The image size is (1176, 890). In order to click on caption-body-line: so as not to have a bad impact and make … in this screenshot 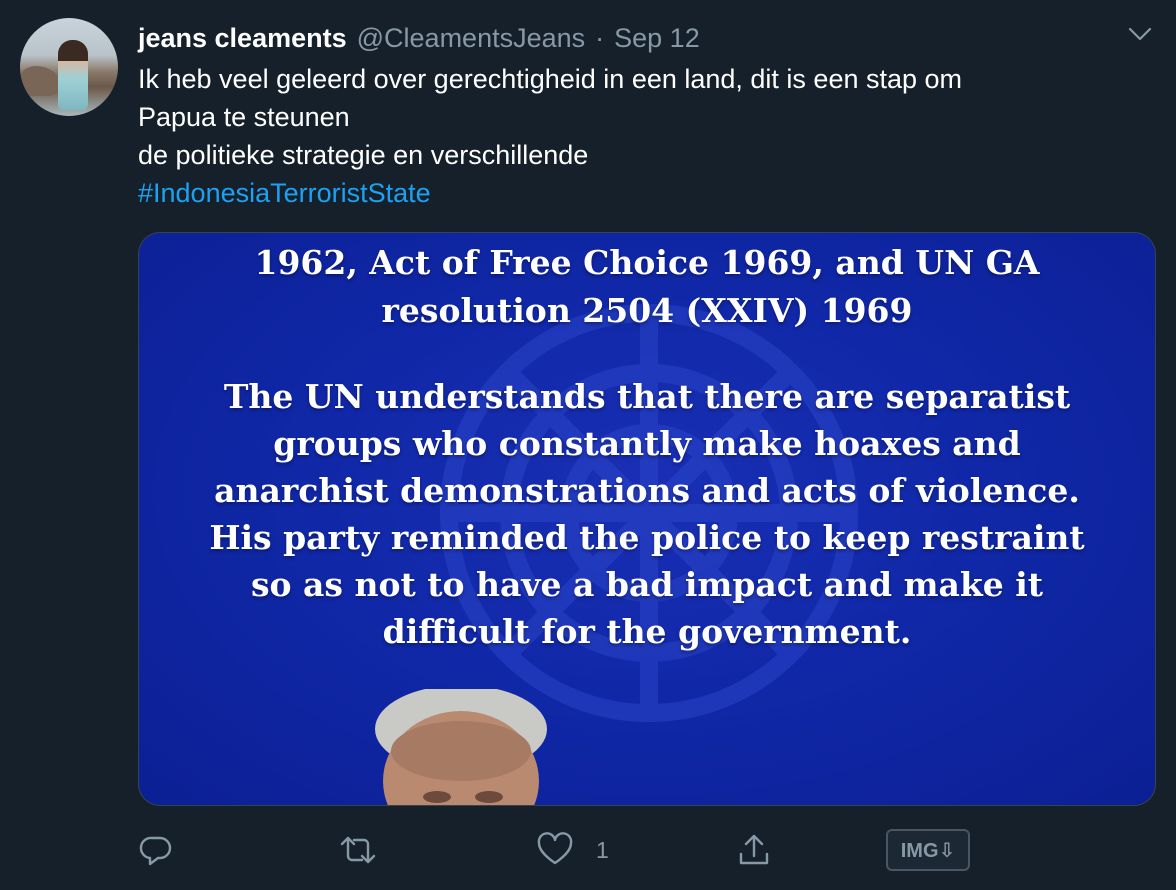, I will do `click(647, 584)`.